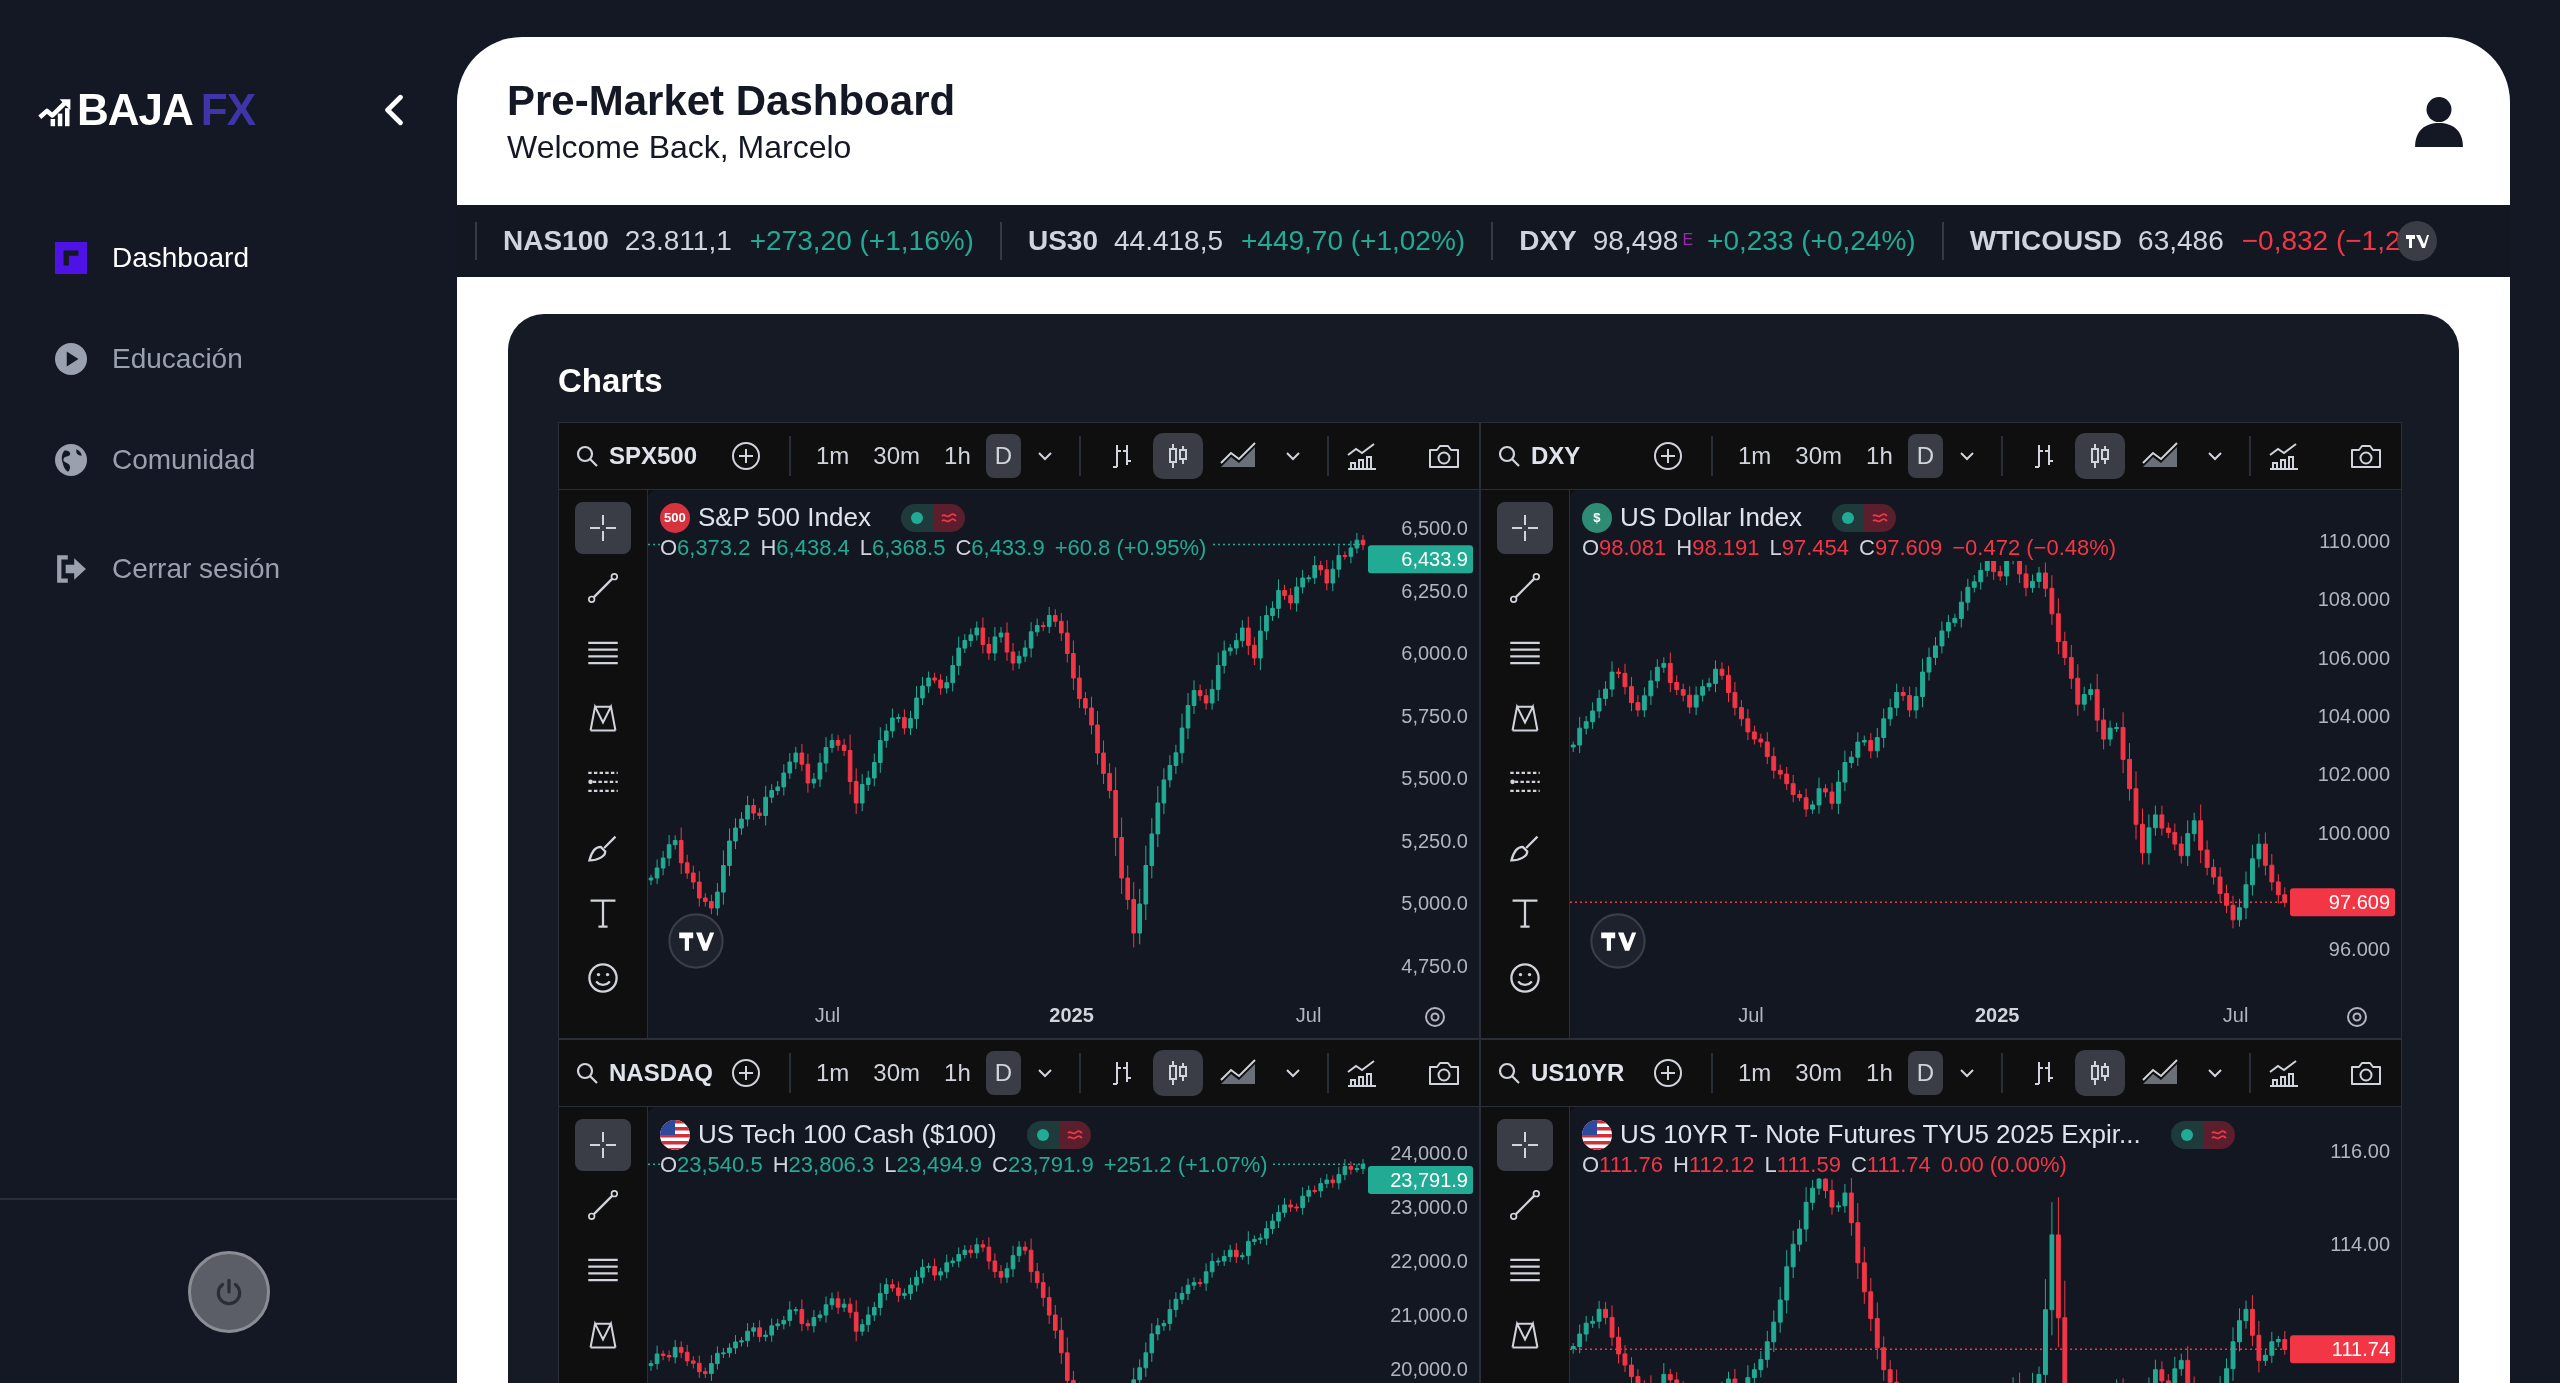  Describe the element at coordinates (1000, 548) in the screenshot. I see `ohlc-value: C6,433.9` at that location.